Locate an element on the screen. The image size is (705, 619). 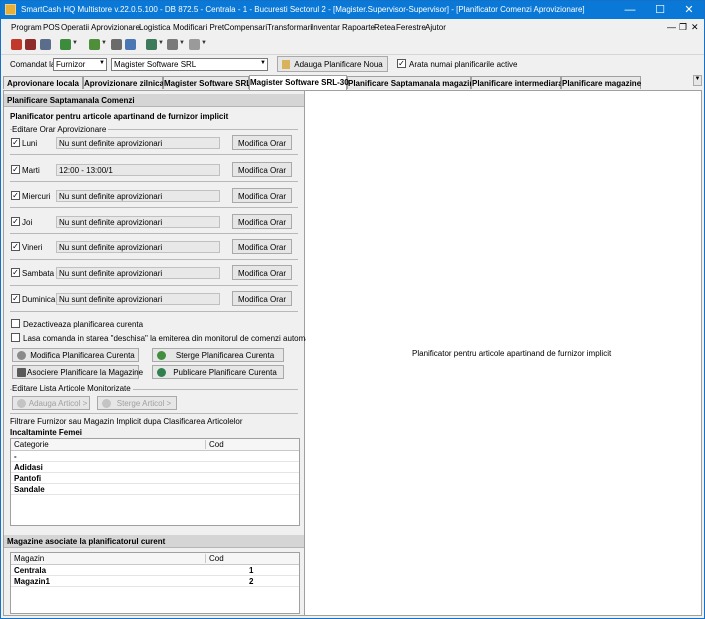
store-icon is located at coordinates (21, 372).